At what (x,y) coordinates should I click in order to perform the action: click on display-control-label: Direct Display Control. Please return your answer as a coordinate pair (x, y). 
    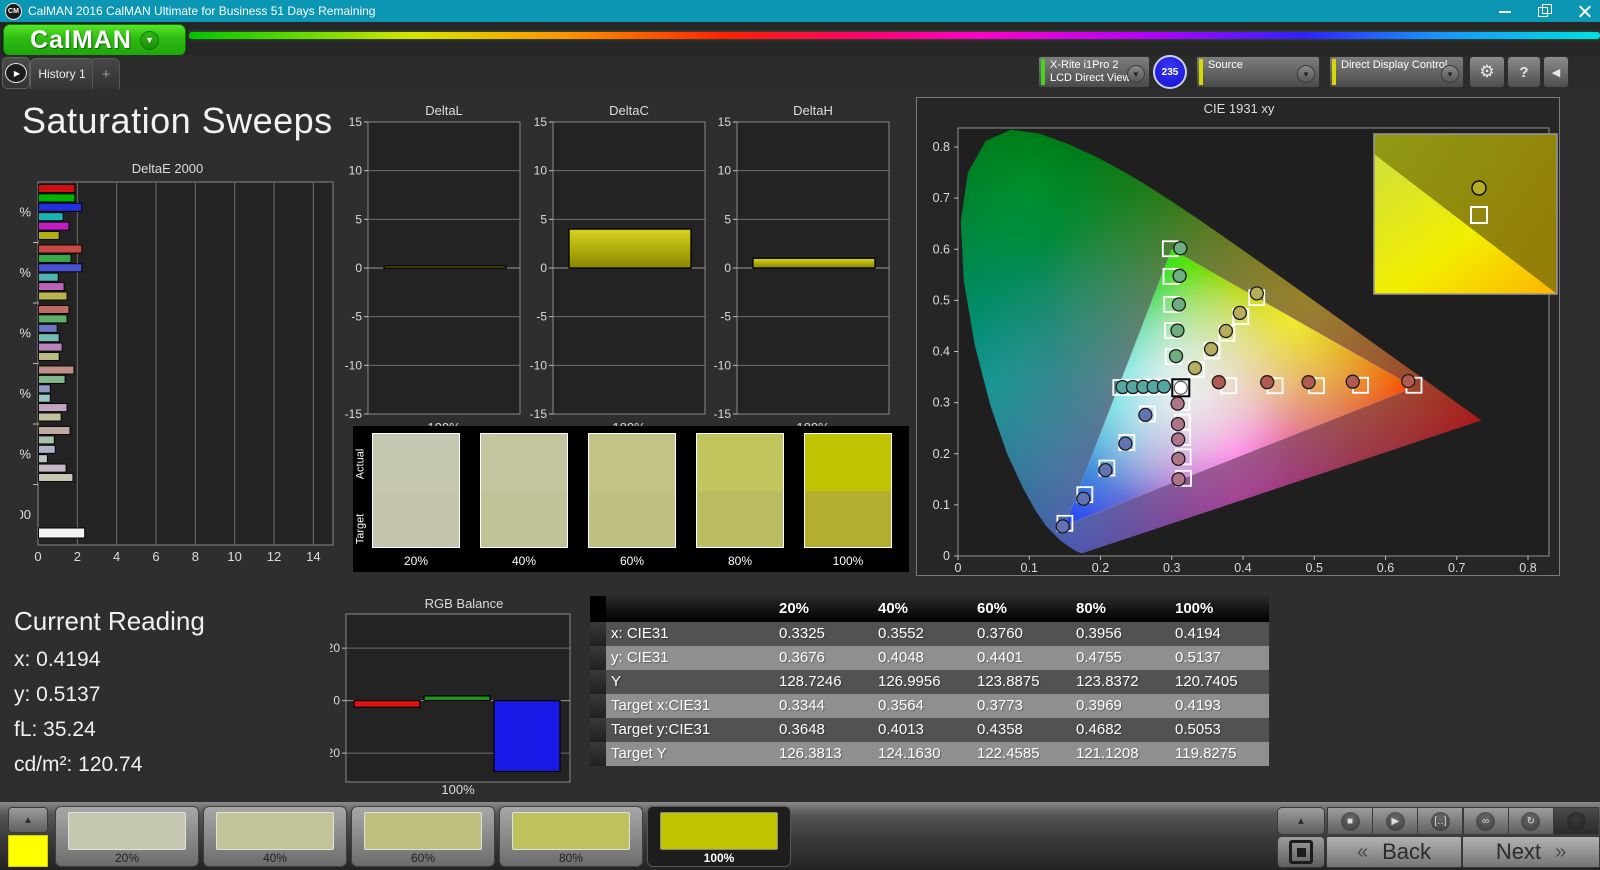
    Looking at the image, I should click on (1394, 65).